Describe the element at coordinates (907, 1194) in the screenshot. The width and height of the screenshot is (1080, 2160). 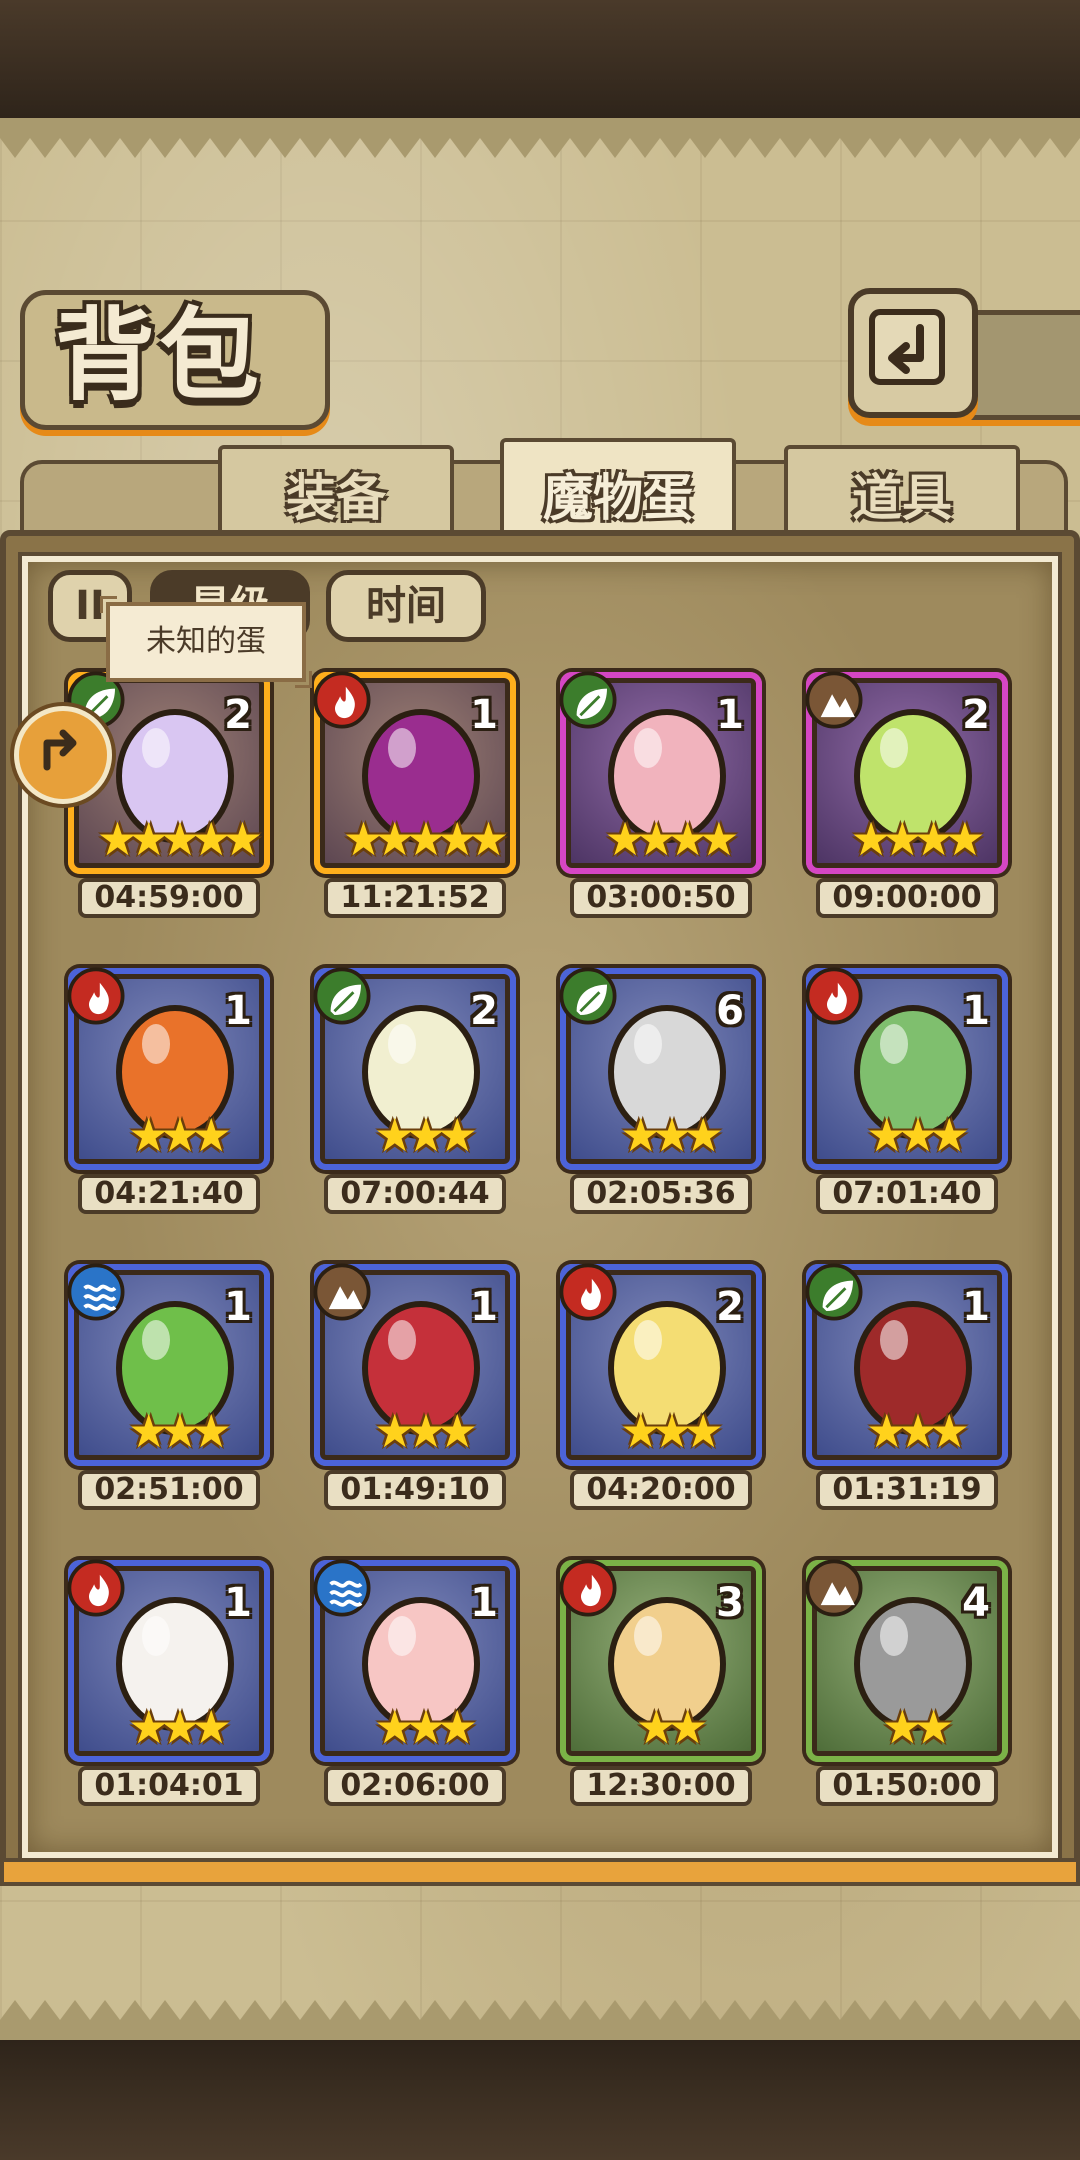
I see `hatch-timer: 07:01:40` at that location.